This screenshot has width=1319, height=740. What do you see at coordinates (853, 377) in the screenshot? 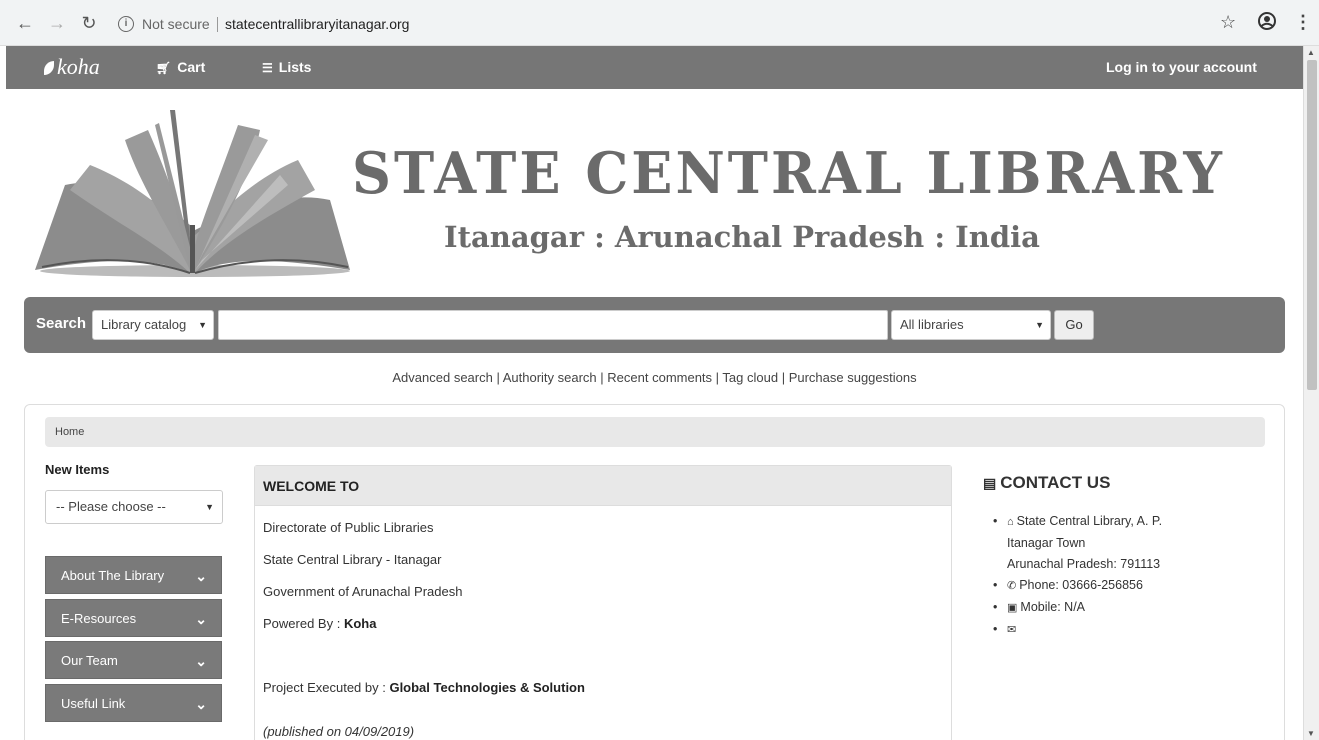
I see `purchase-suggestions-link: Purchase suggestions` at bounding box center [853, 377].